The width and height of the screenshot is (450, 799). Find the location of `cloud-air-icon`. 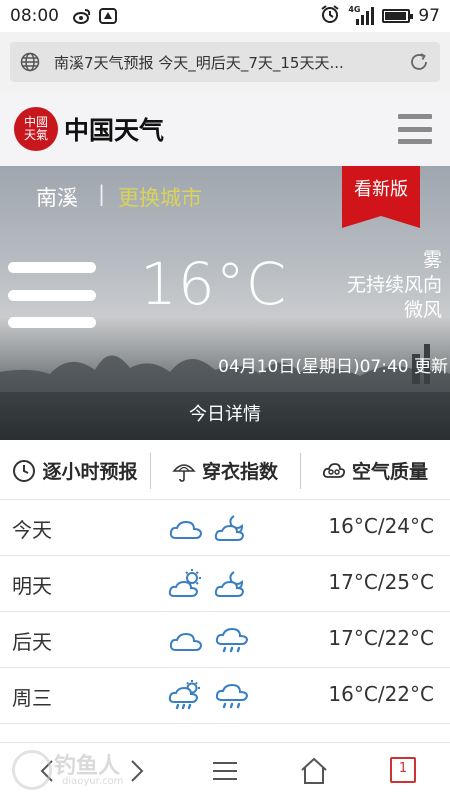

cloud-air-icon is located at coordinates (334, 470).